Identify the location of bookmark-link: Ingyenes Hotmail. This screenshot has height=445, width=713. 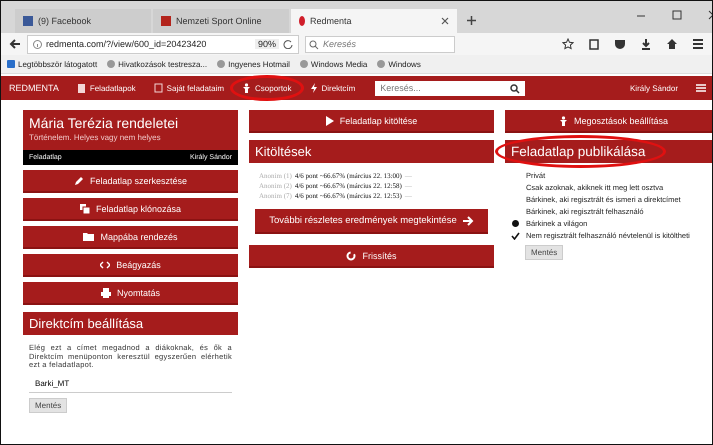
(253, 64).